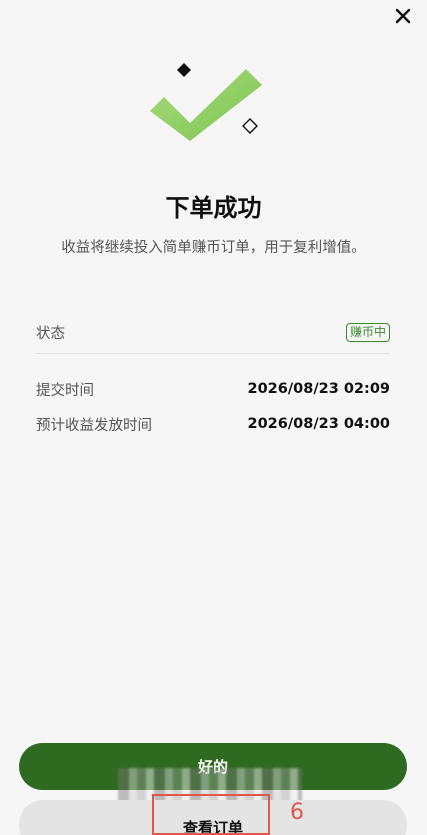 This screenshot has width=427, height=835. Describe the element at coordinates (213, 424) in the screenshot. I see `payout-time-row: 预计收益发放时间 2026/08/23 04:00` at that location.